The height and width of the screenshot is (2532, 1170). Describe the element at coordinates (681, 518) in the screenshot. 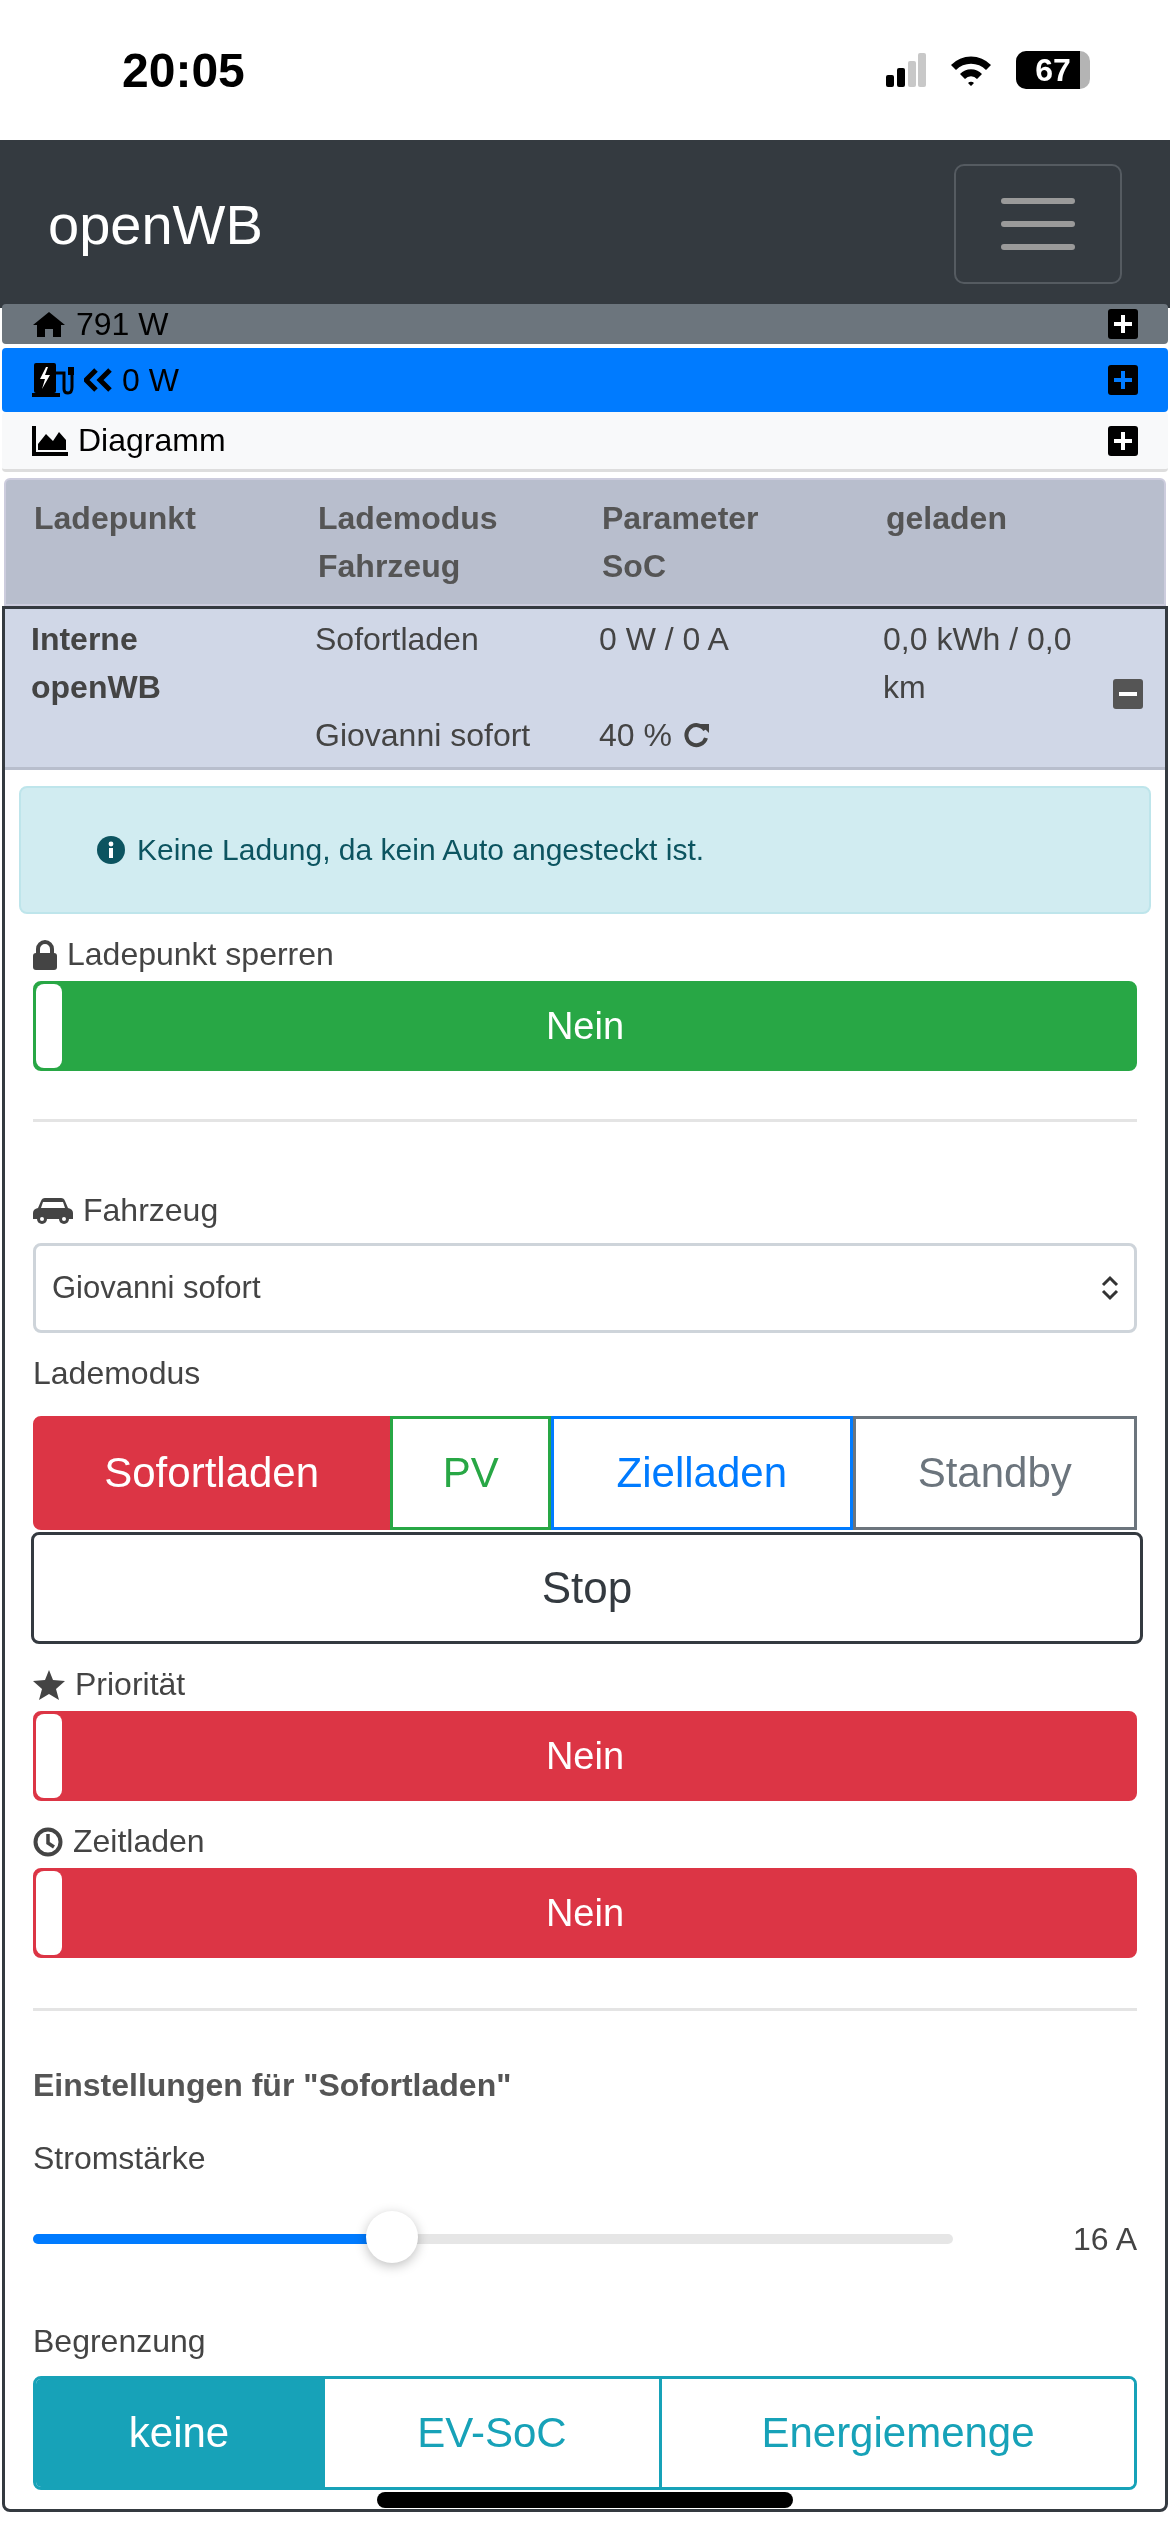

I see `column-header: Parameter` at that location.